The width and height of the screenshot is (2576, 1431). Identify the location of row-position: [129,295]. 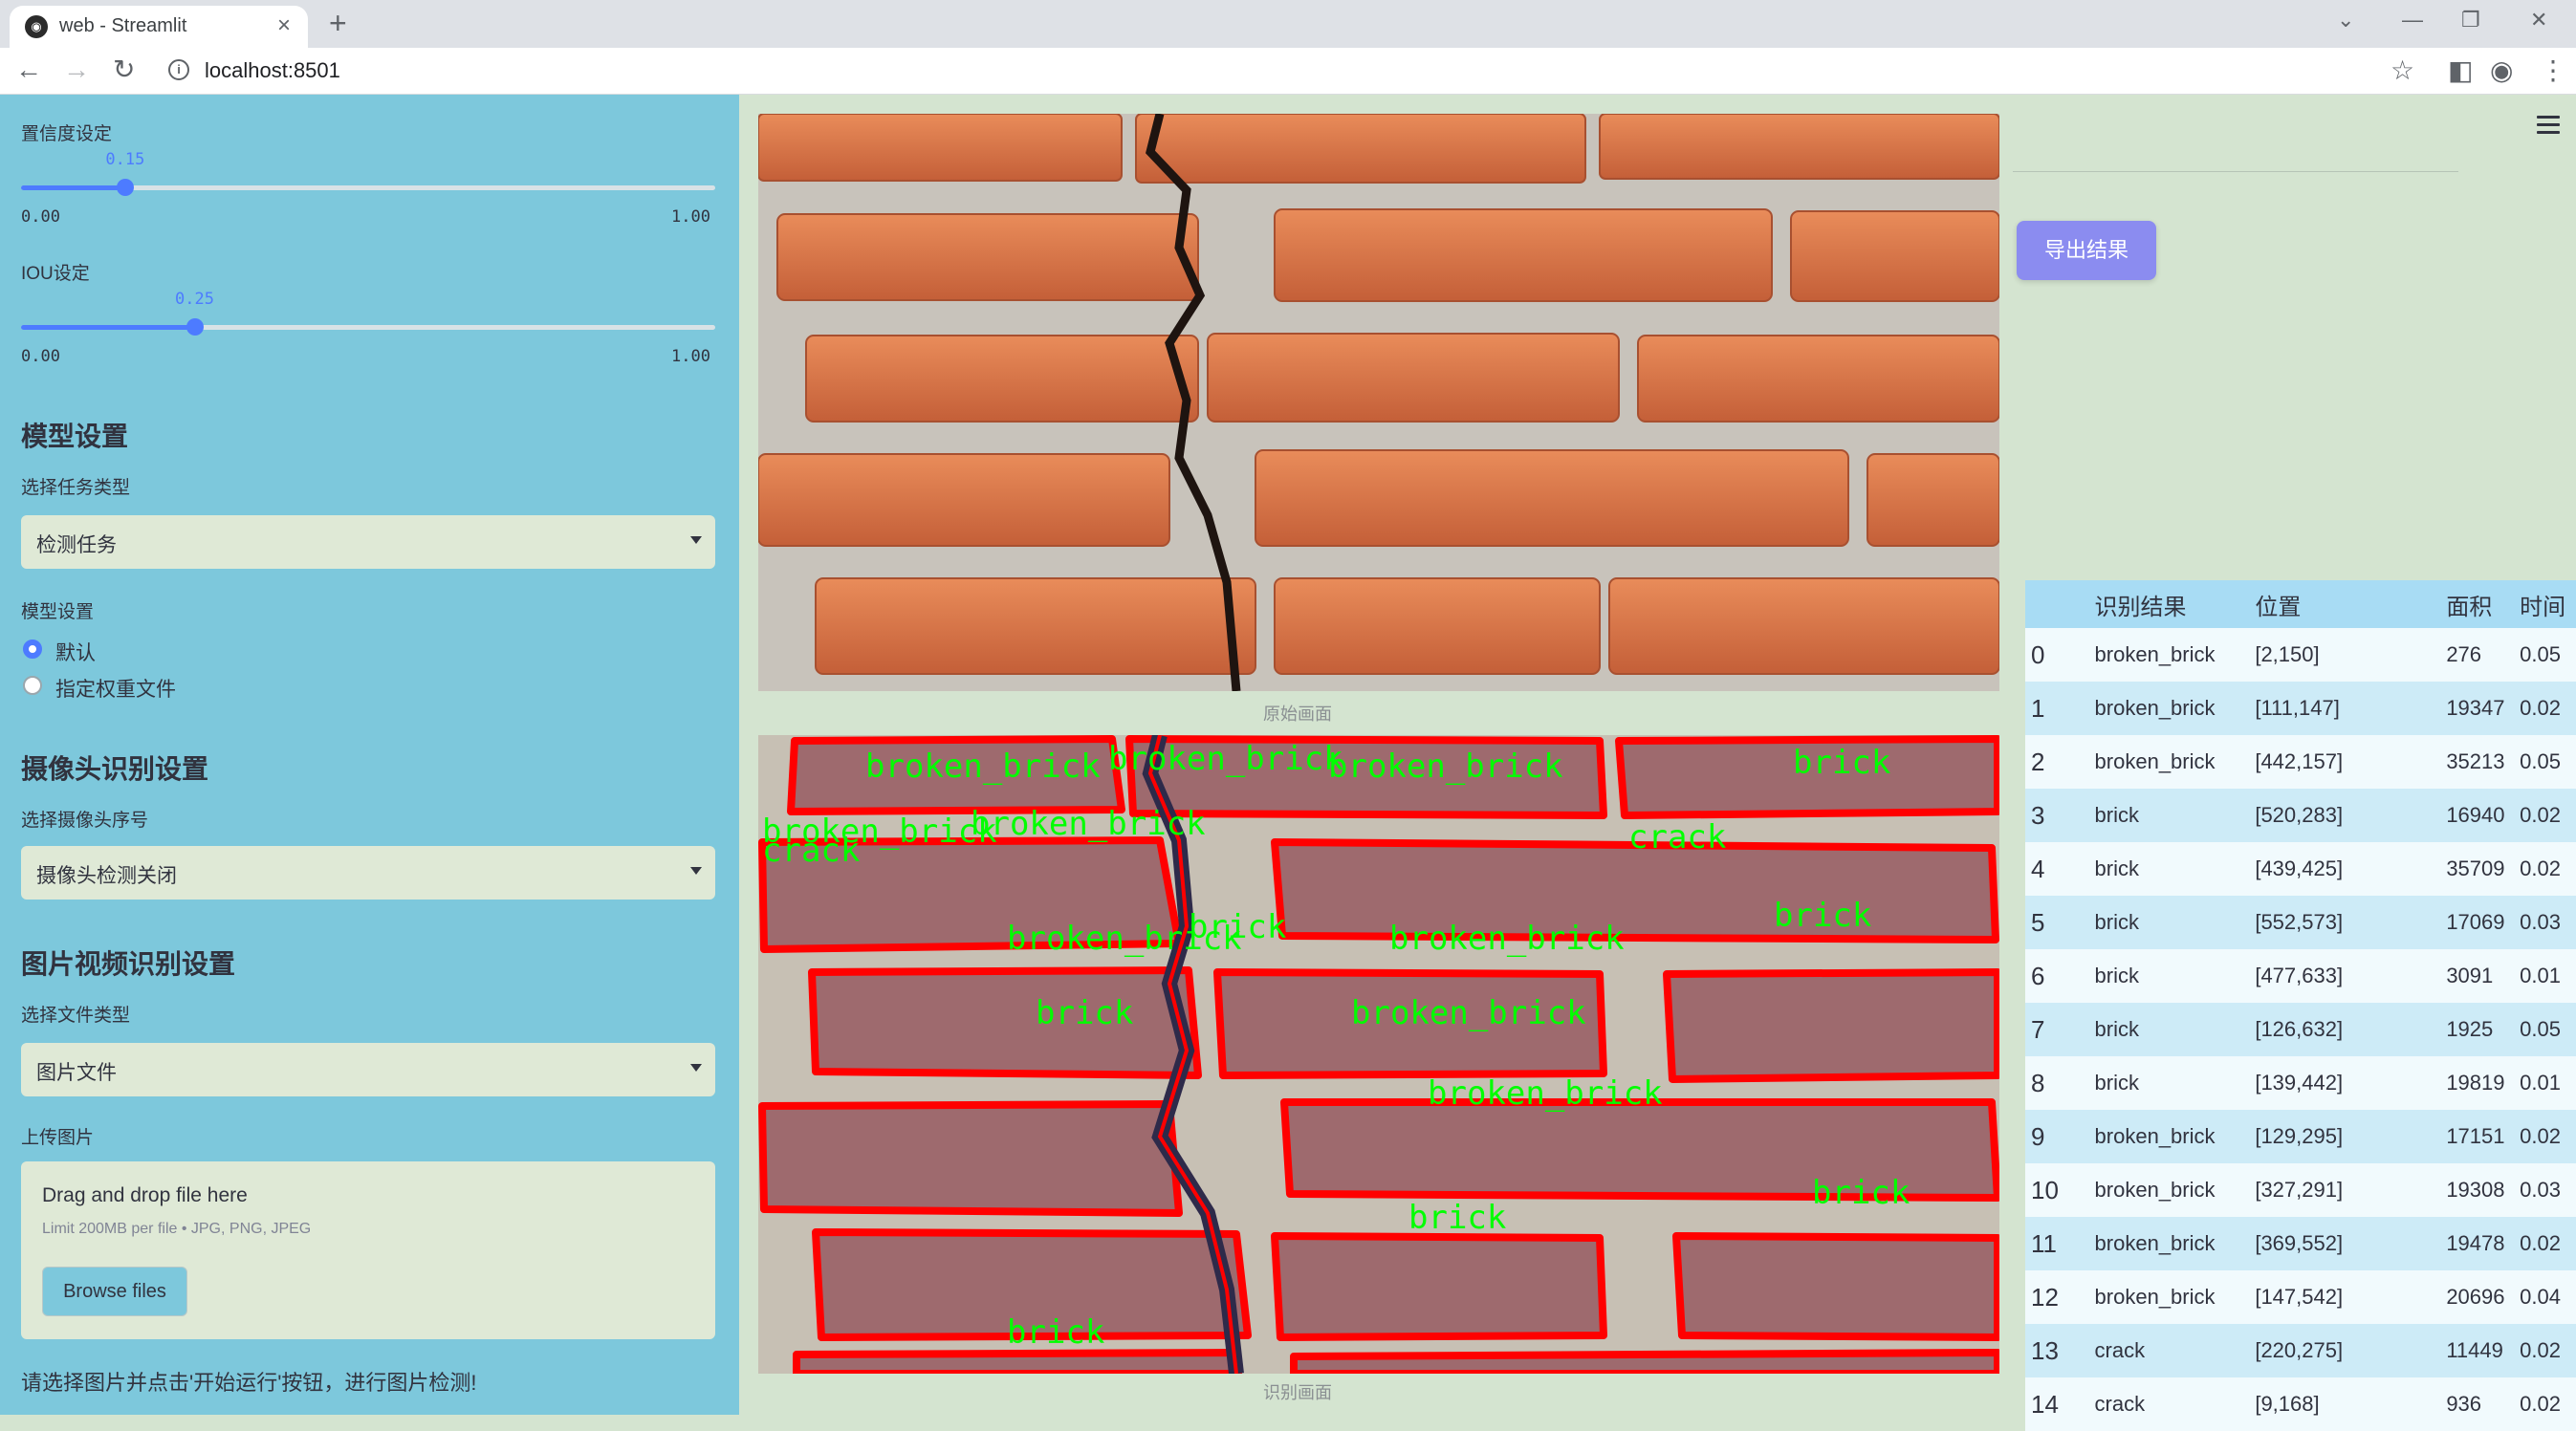
(2345, 1136).